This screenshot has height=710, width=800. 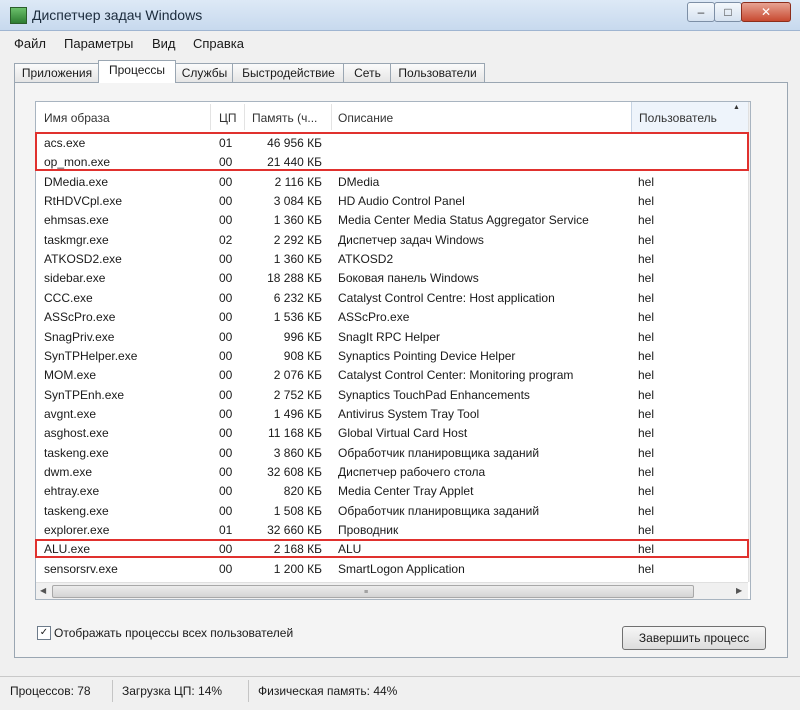 What do you see at coordinates (294, 433) in the screenshot?
I see `process-memory: 11 168 КБ` at bounding box center [294, 433].